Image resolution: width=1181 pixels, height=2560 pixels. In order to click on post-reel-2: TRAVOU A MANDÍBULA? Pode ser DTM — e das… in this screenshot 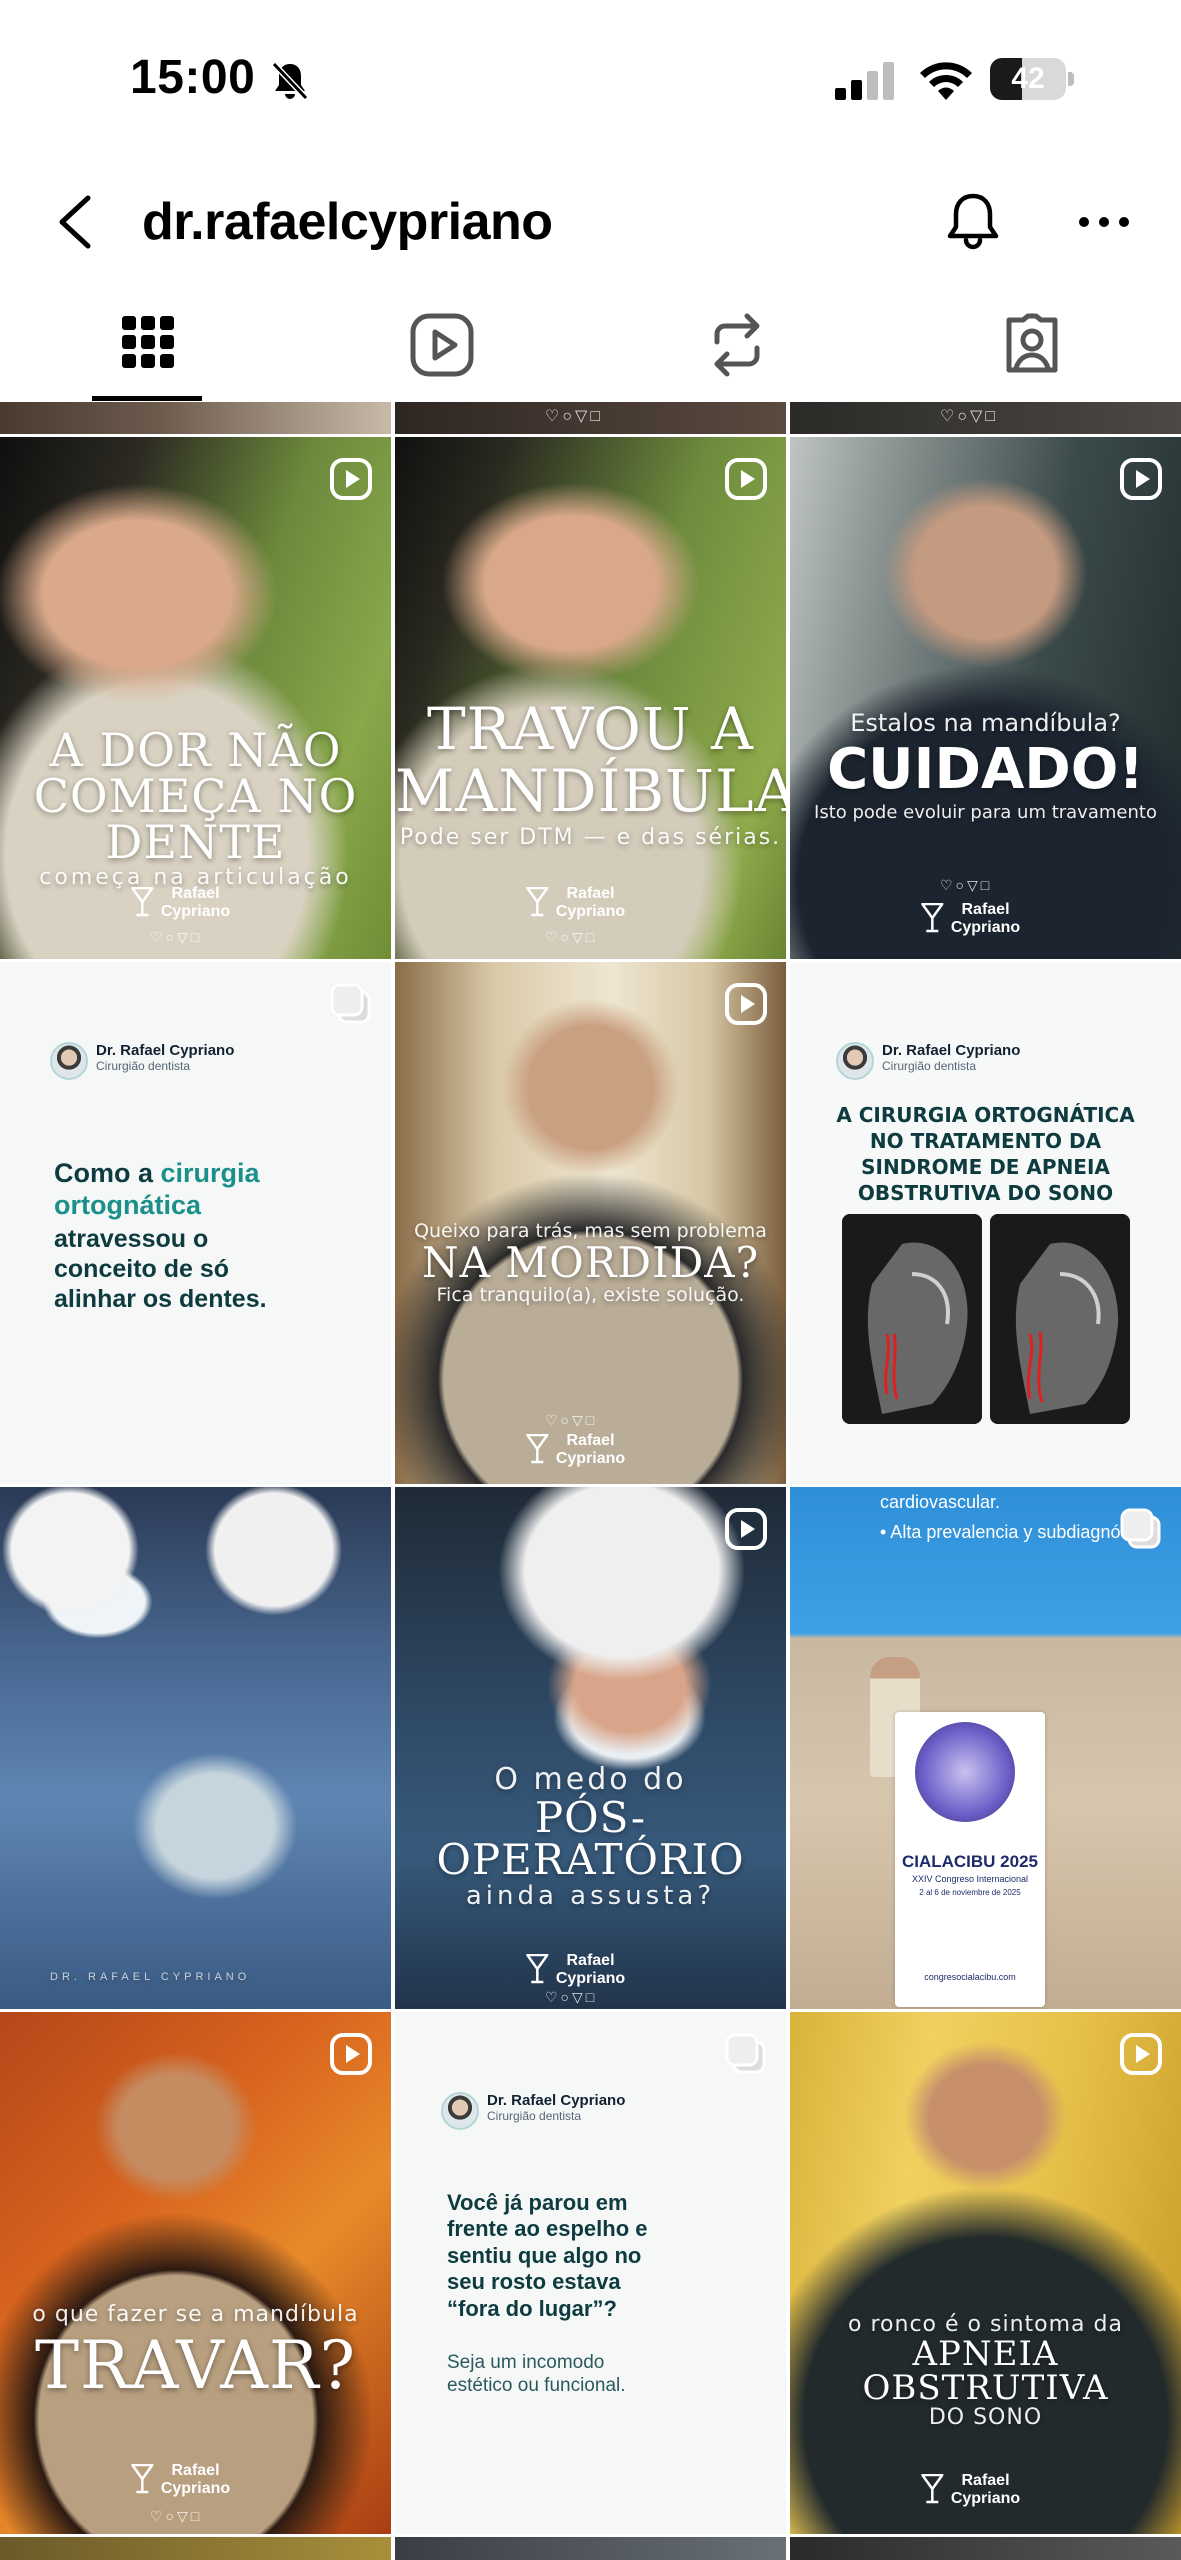, I will do `click(590, 698)`.